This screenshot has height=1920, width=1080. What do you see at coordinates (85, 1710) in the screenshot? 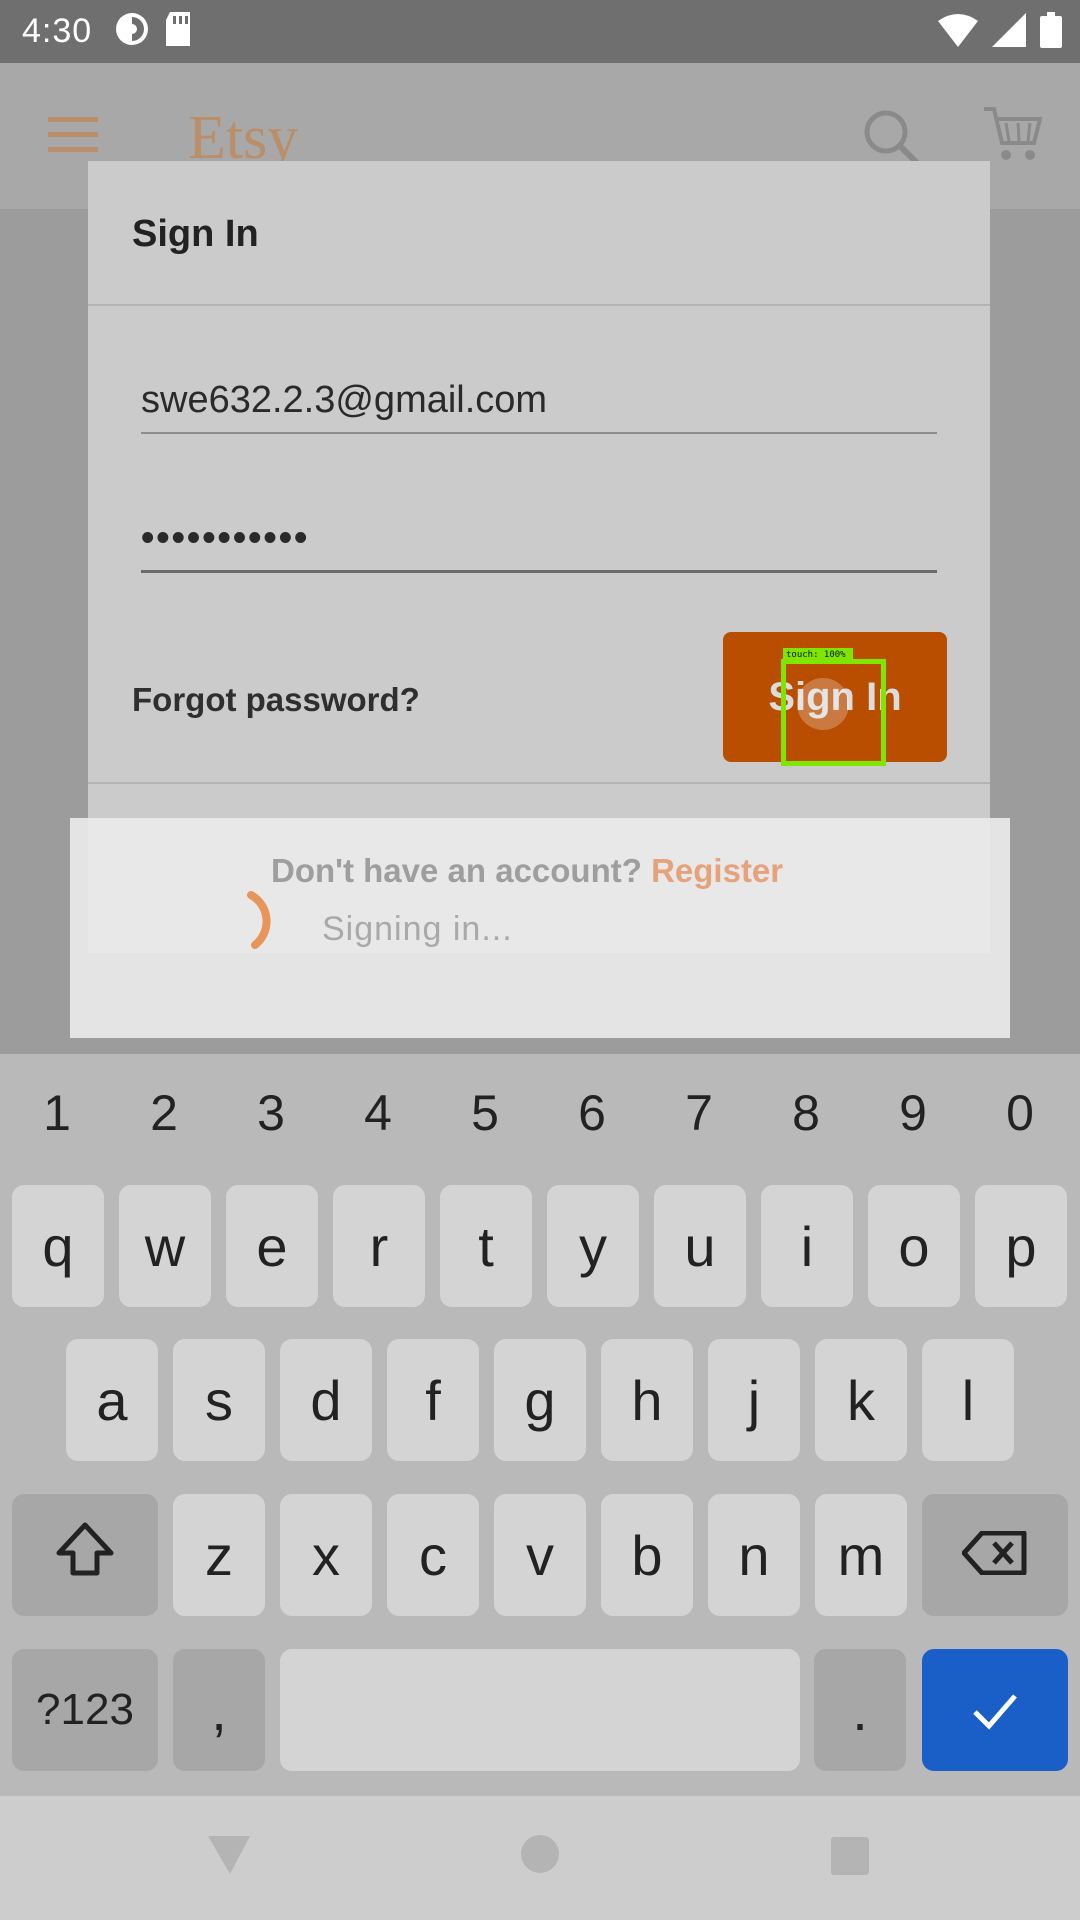
I see `symbols-key: ?123` at bounding box center [85, 1710].